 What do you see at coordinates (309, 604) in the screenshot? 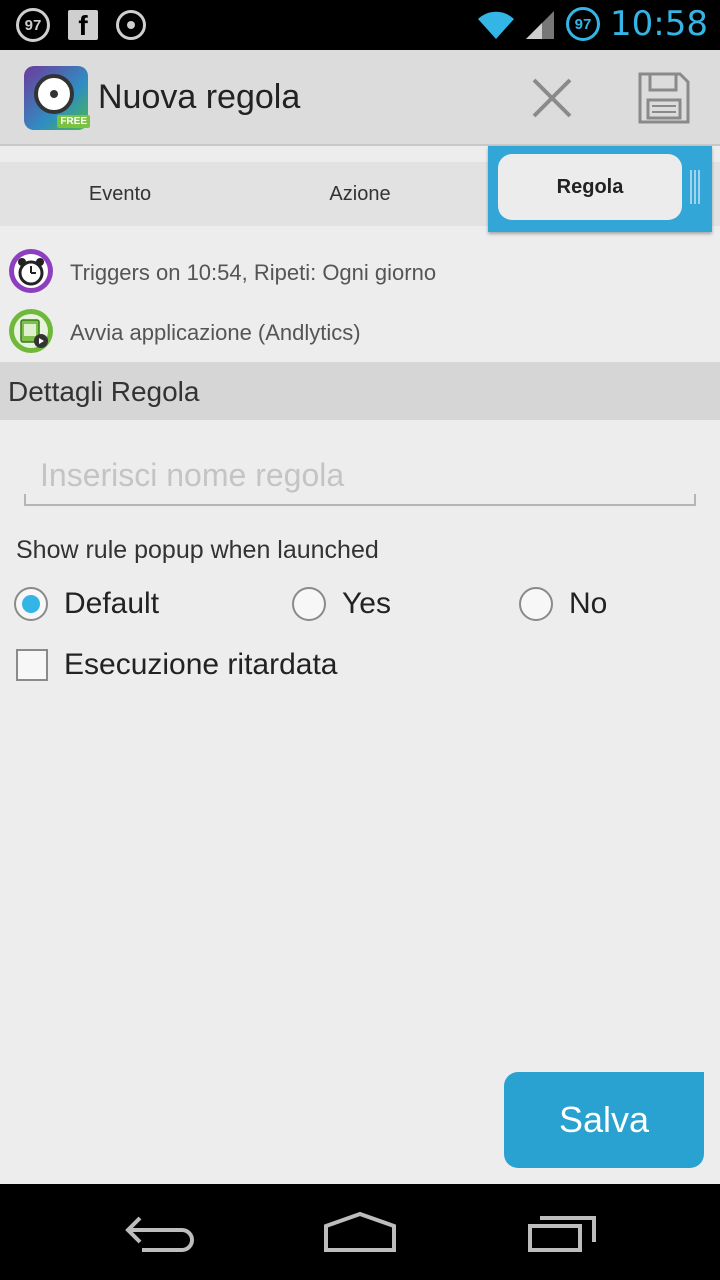
I see `radio-yes-button` at bounding box center [309, 604].